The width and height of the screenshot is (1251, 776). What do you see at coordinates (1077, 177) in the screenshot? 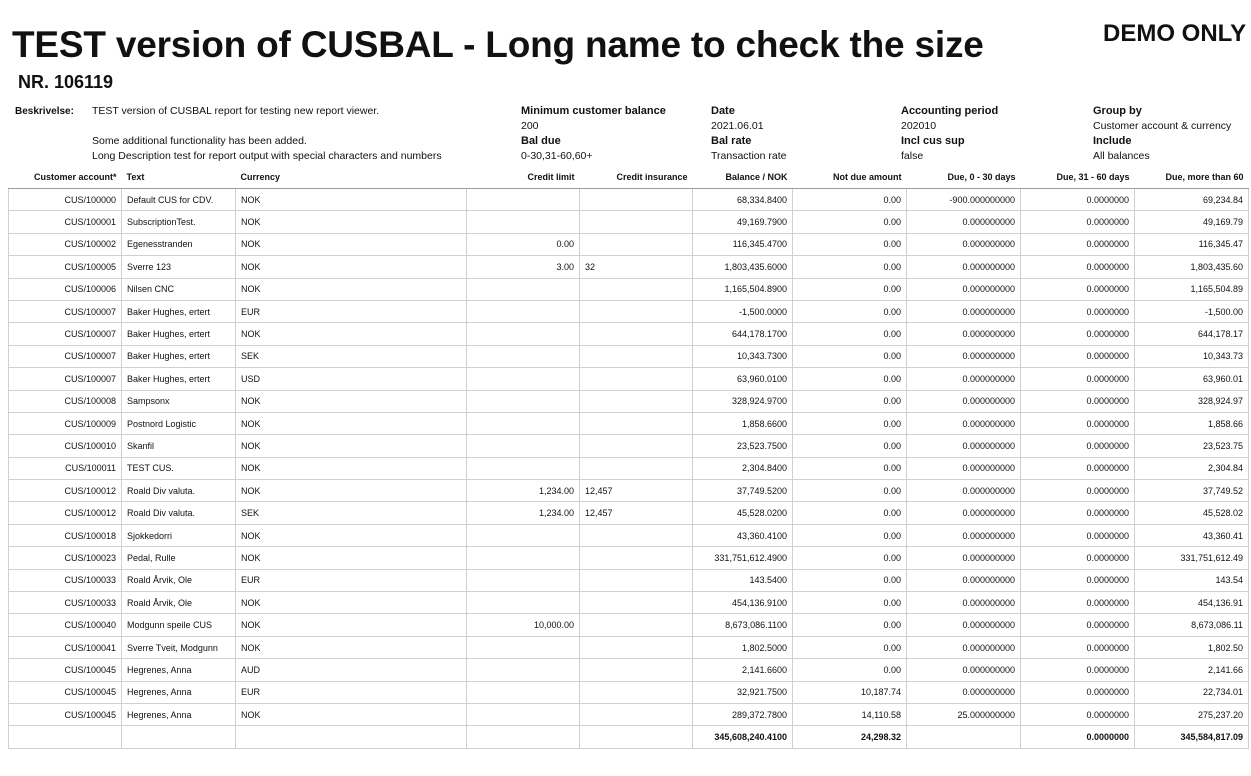
I see `column-header: Due, 31 - 60 days` at bounding box center [1077, 177].